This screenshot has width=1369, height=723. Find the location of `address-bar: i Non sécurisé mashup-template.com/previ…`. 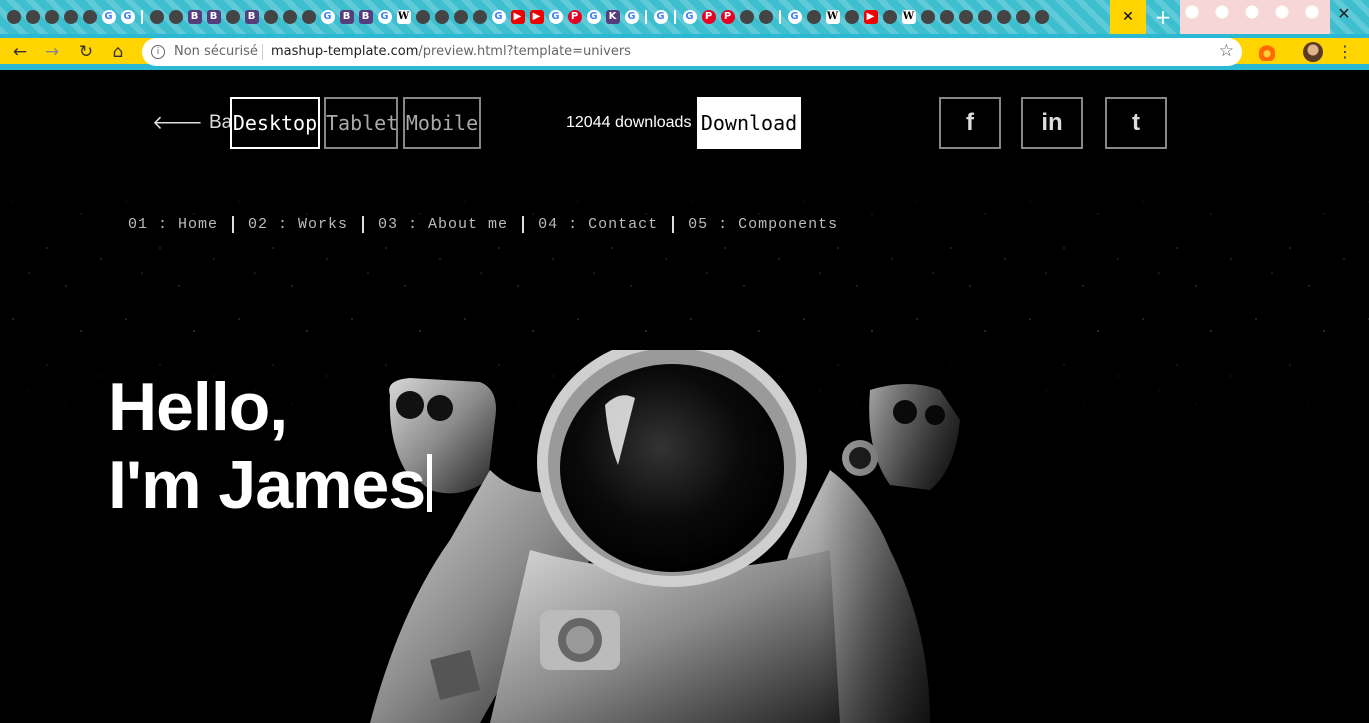

address-bar: i Non sécurisé mashup-template.com/previ… is located at coordinates (692, 52).